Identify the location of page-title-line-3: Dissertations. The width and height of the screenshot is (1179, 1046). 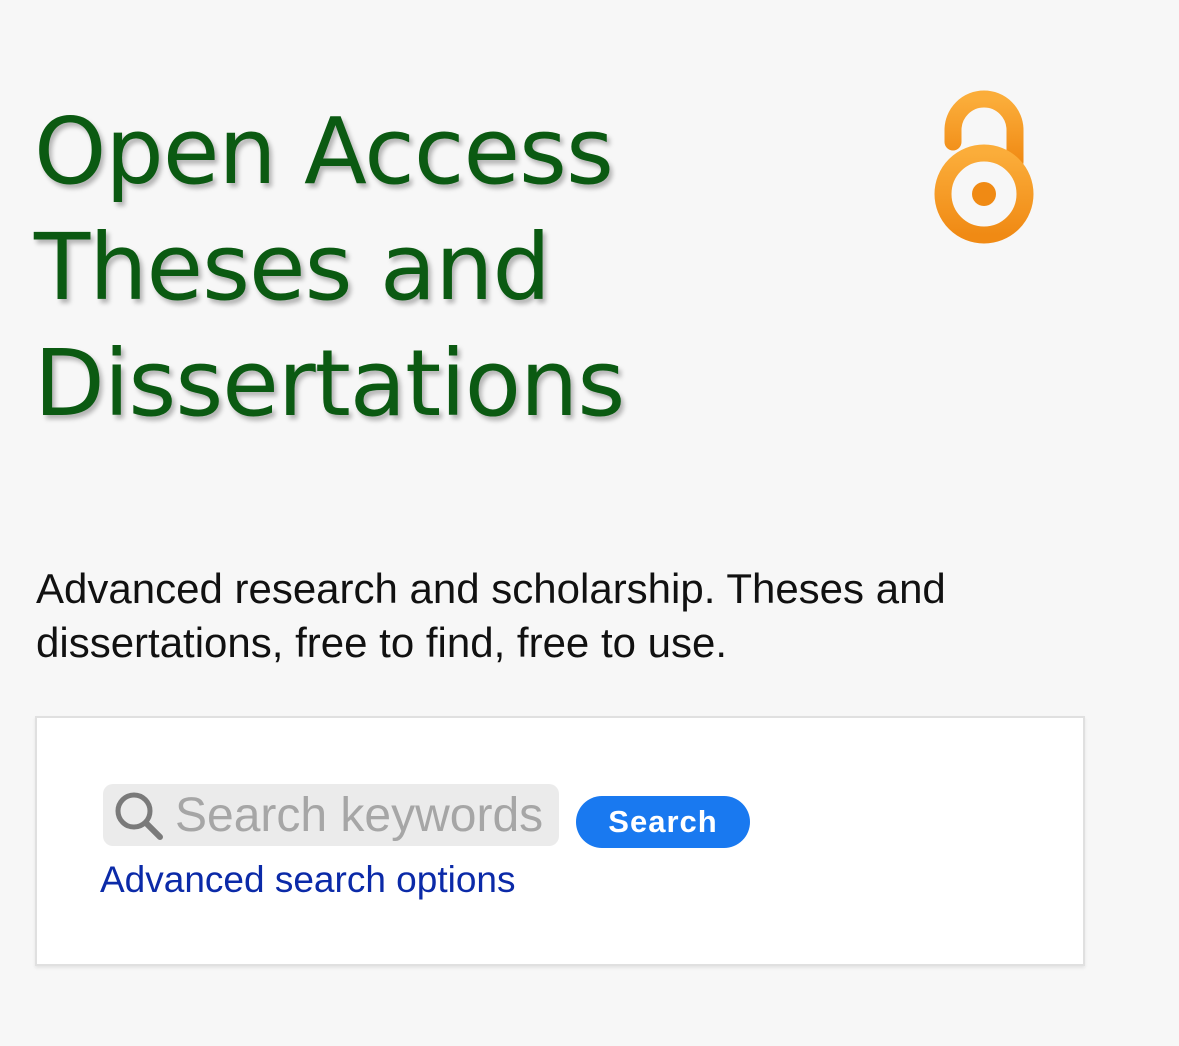
(329, 383).